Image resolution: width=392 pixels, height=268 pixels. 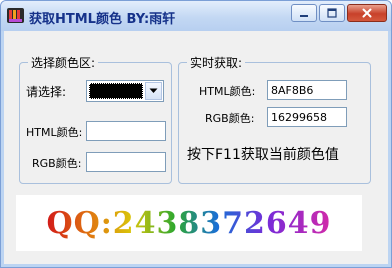 What do you see at coordinates (230, 118) in the screenshot?
I see `realtime-rgb-label: RGB颜色:` at bounding box center [230, 118].